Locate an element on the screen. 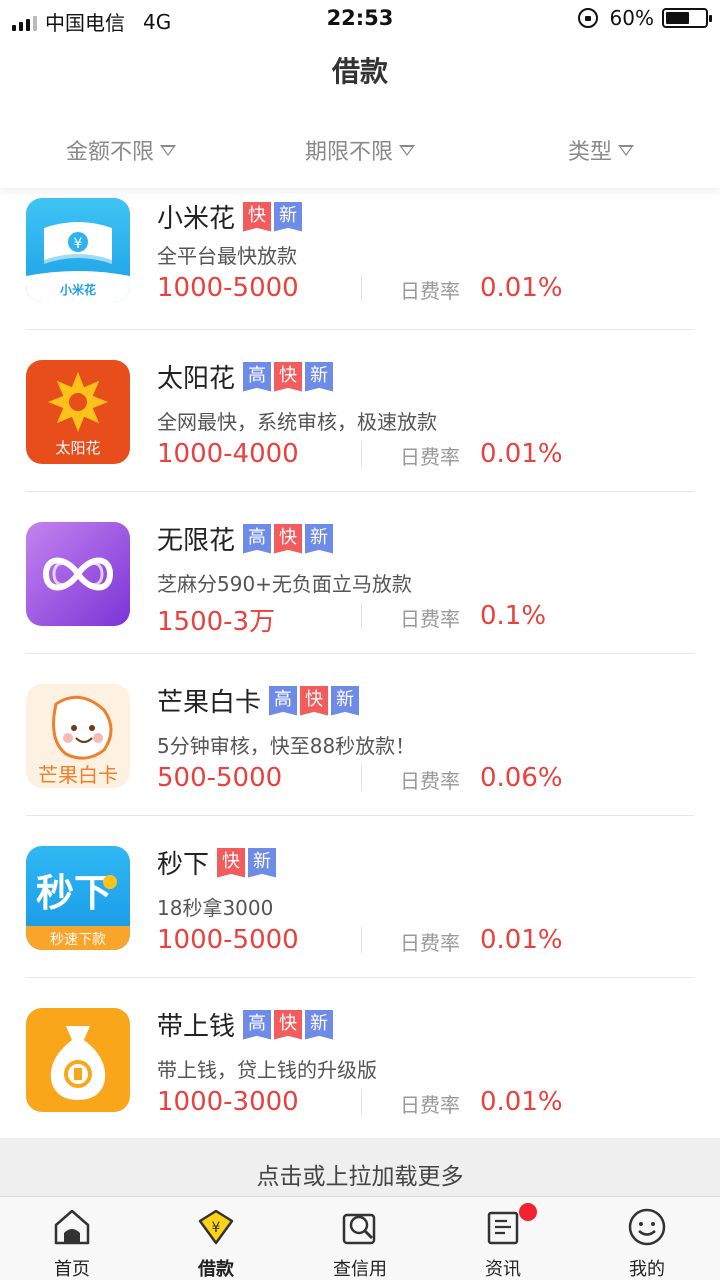 The image size is (720, 1280). filter-term-label: 期限不限 is located at coordinates (349, 152).